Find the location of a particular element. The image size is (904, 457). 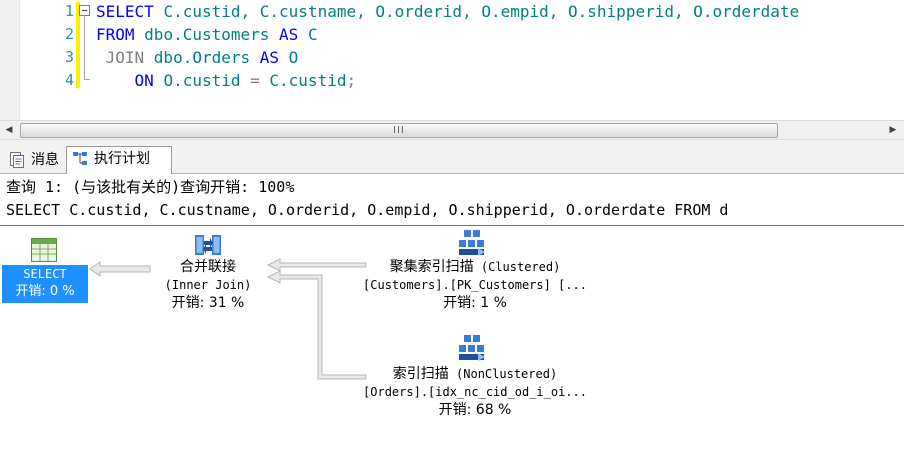

line-number: 4 is located at coordinates (69, 80).